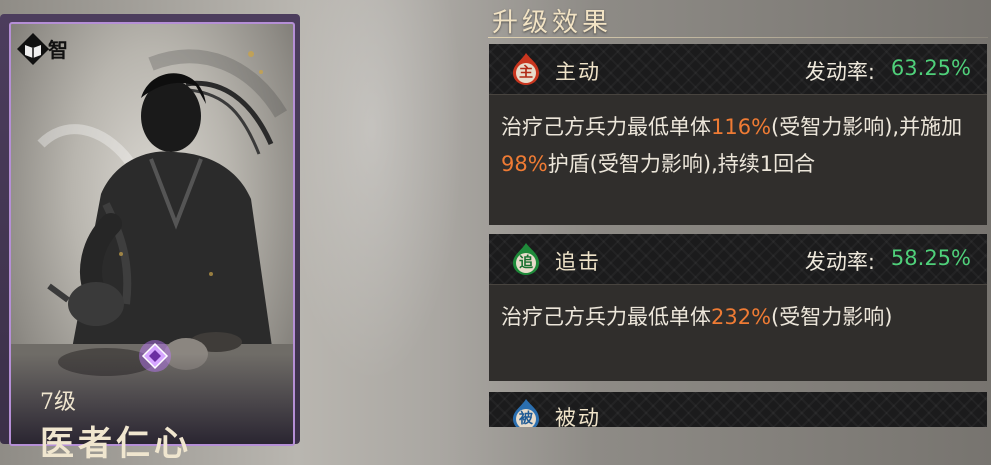 The width and height of the screenshot is (991, 465). What do you see at coordinates (578, 72) in the screenshot?
I see `skill-type-label: 主动` at bounding box center [578, 72].